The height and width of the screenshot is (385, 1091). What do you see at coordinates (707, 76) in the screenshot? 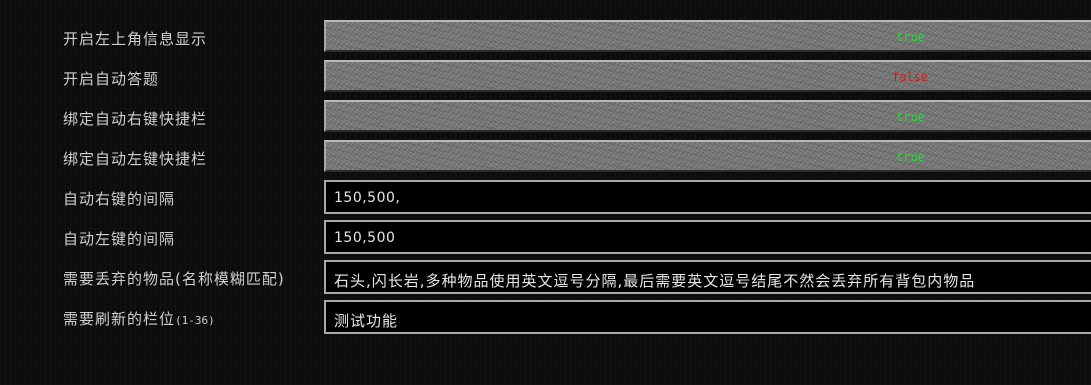
I see `toggle-auto-answer-button: false` at bounding box center [707, 76].